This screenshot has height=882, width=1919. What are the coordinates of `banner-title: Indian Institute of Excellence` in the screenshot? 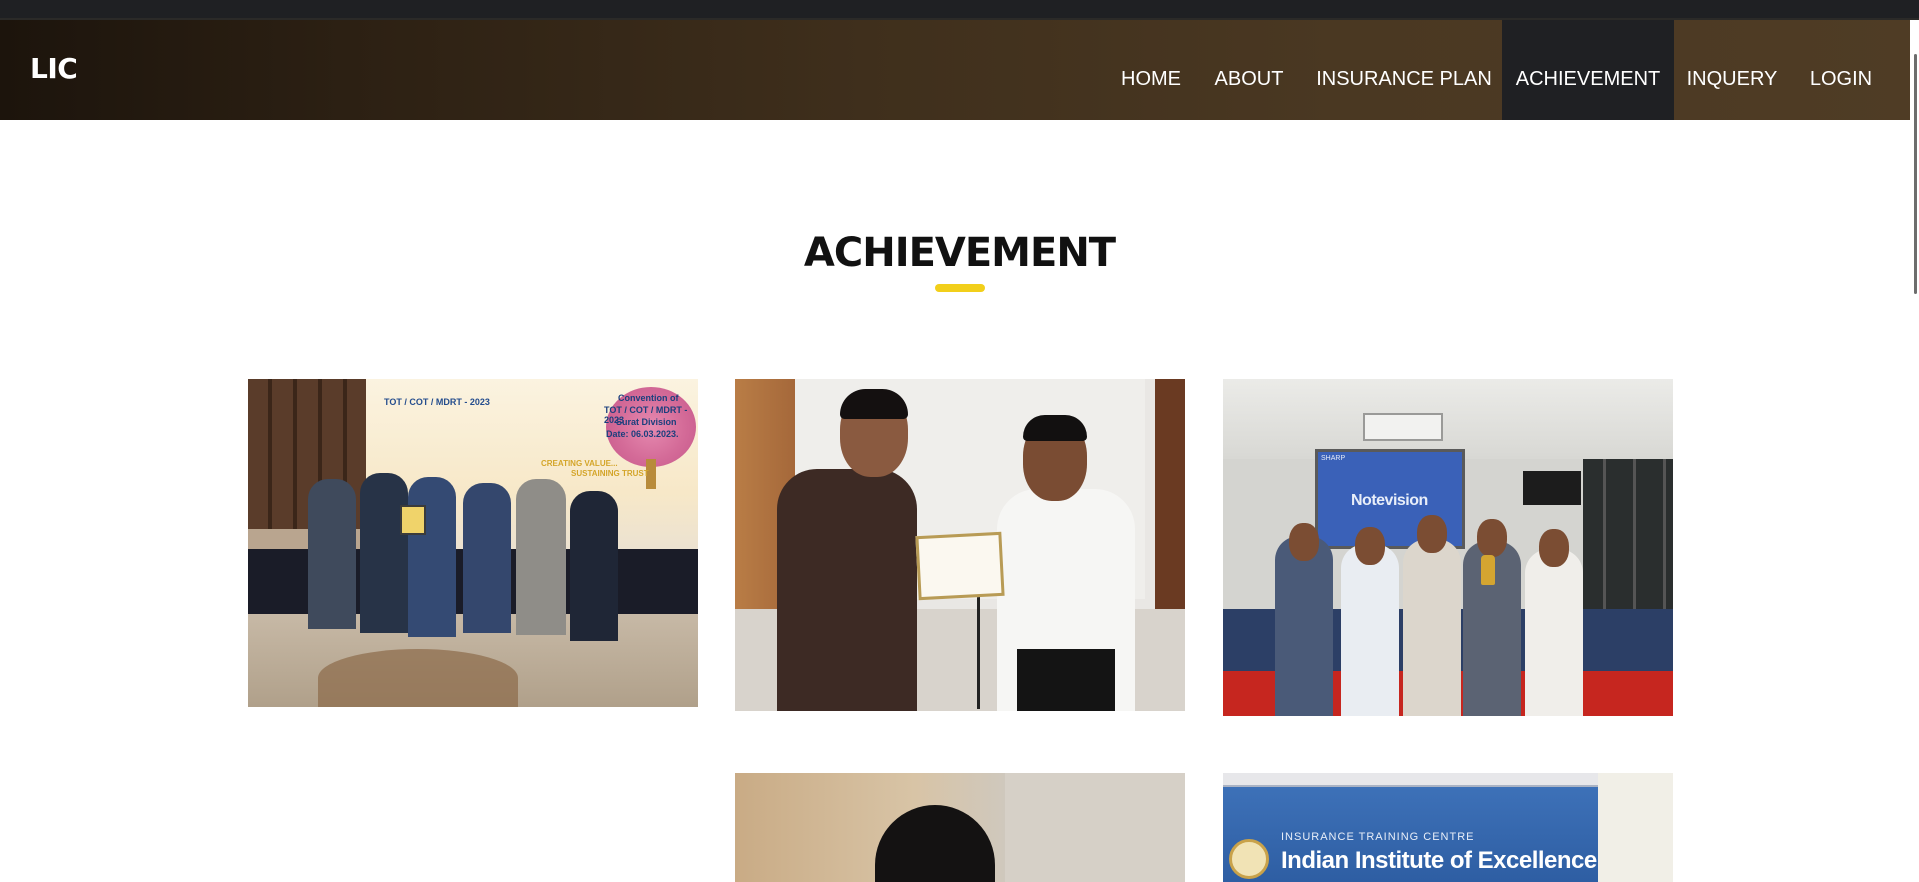 It's located at (1439, 860).